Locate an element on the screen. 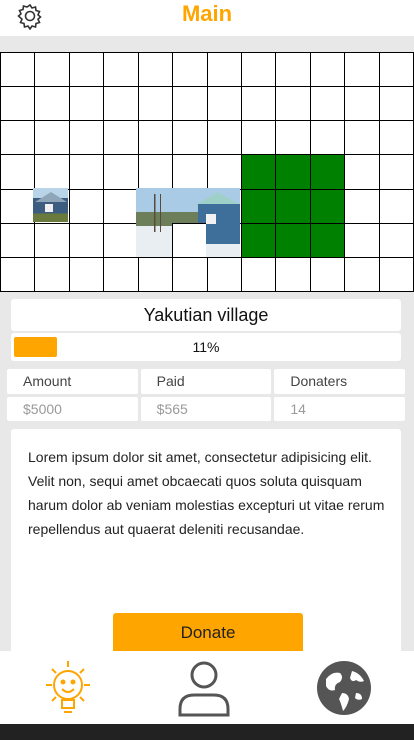 Image resolution: width=414 pixels, height=740 pixels. amount-label: Amount is located at coordinates (72, 381).